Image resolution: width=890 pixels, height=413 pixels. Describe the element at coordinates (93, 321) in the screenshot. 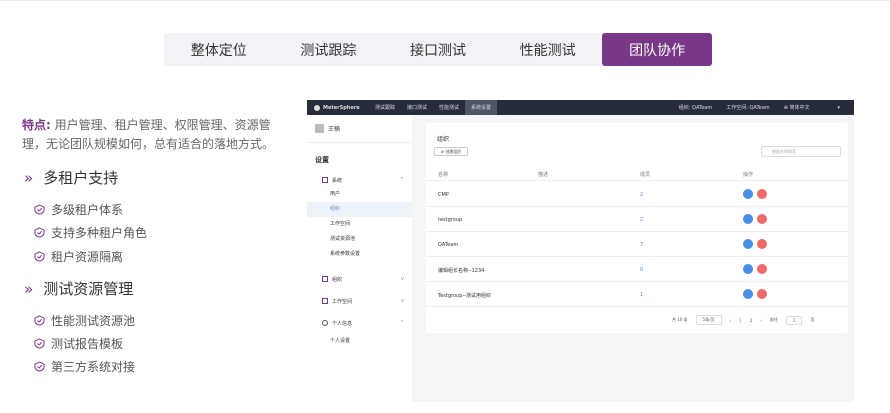

I see `bullet-text: 性能测试资源池` at that location.